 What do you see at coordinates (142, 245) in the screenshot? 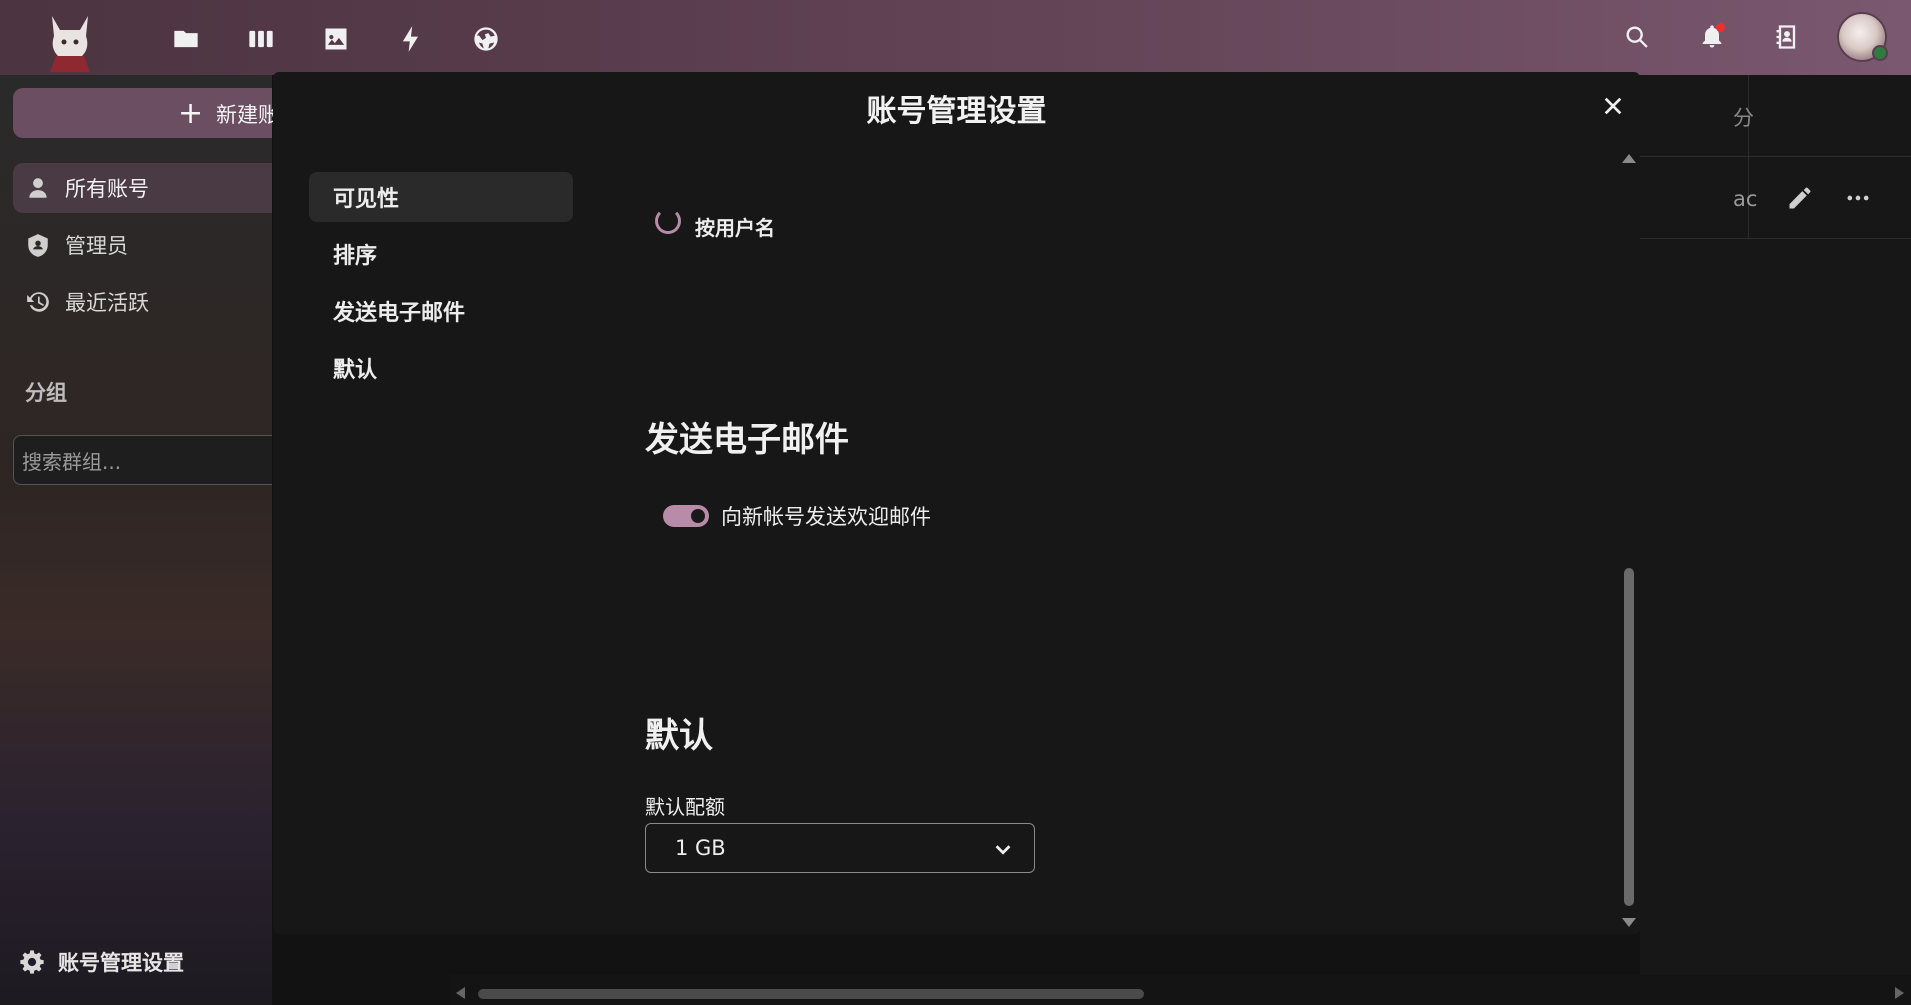
I see `sidebar-item-admins: 管理员` at bounding box center [142, 245].